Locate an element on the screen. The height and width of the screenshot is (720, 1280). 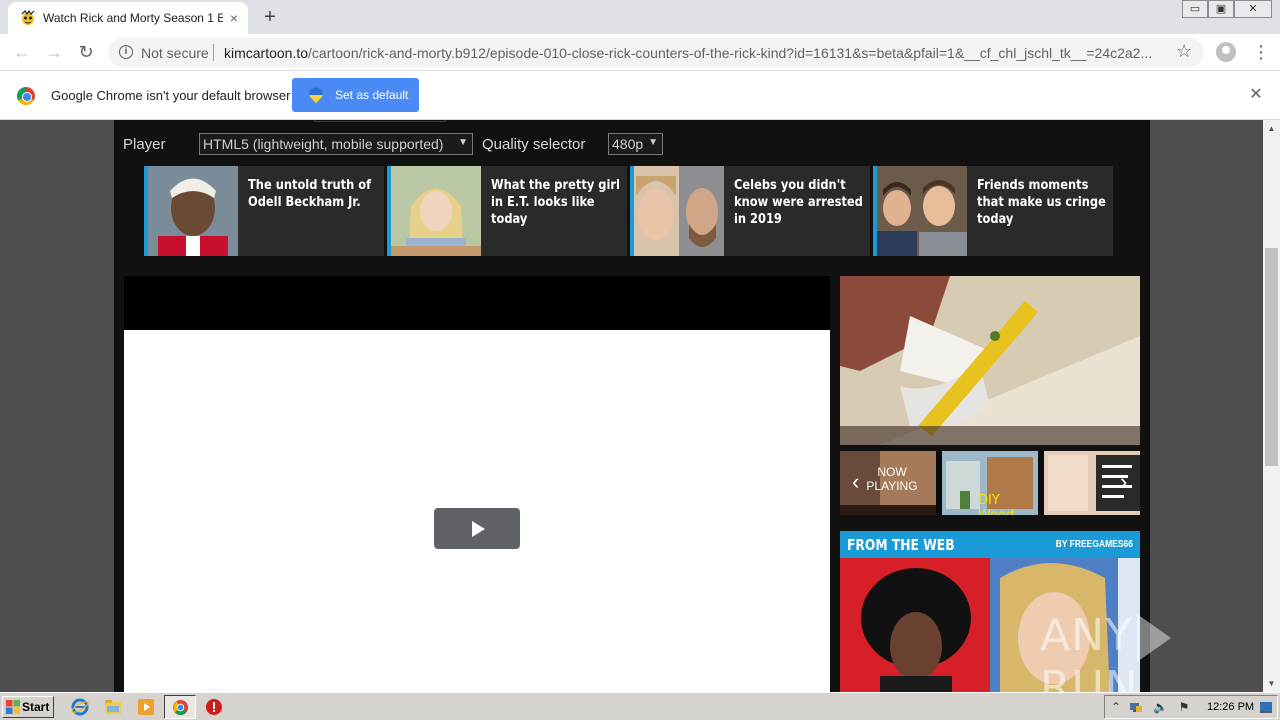
quality-select-value: 480p is located at coordinates (628, 144).